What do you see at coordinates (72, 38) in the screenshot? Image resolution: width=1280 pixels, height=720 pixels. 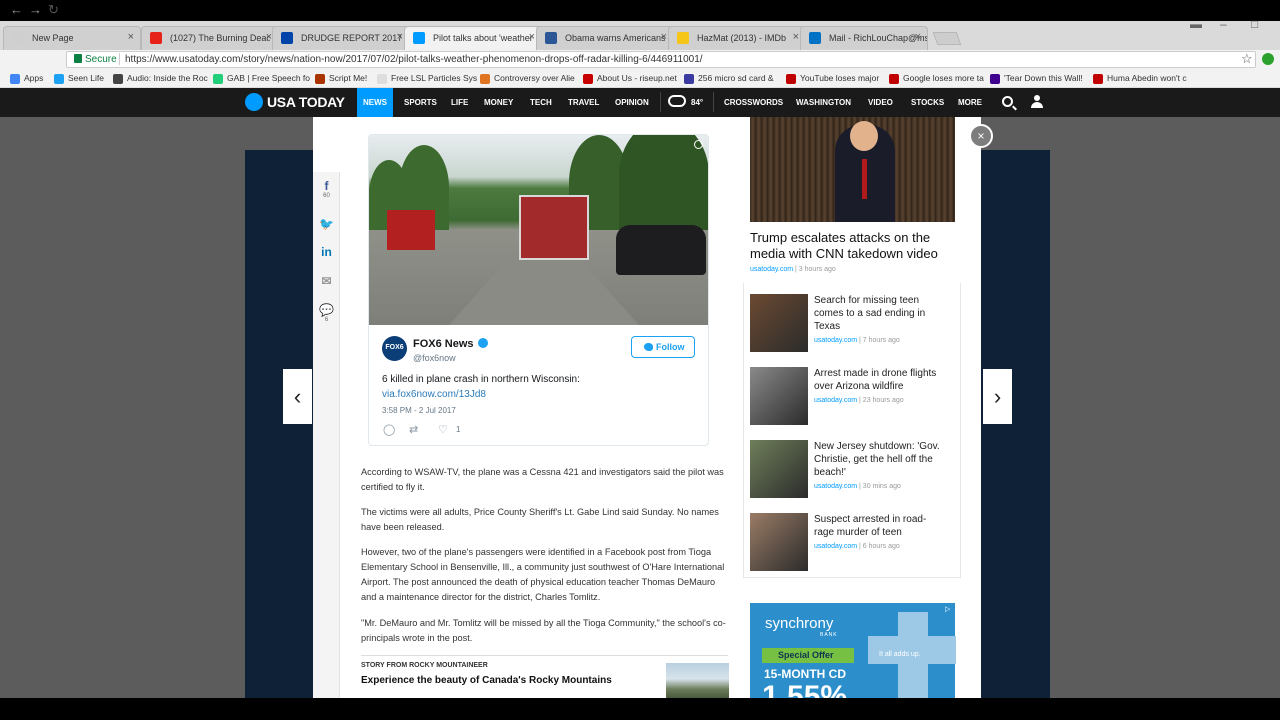 I see `browser-tab: New Page ×` at bounding box center [72, 38].